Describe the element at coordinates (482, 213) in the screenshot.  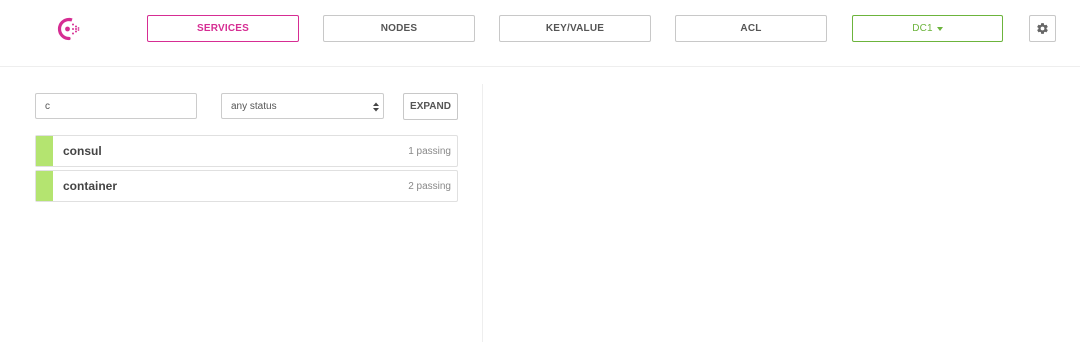
I see `pane-divider` at that location.